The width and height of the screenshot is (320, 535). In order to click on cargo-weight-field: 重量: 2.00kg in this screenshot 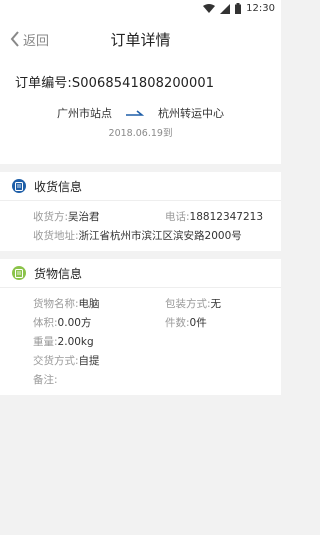, I will do `click(63, 341)`.